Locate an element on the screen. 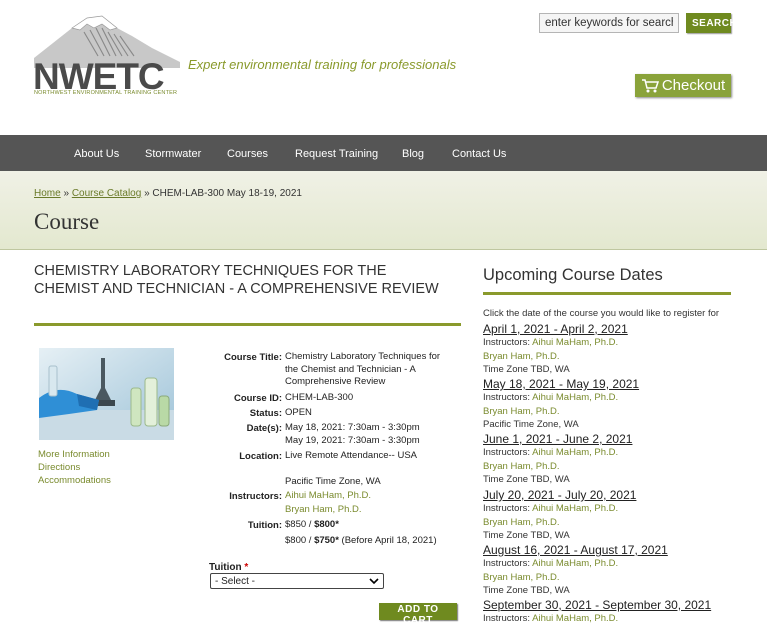  tuition-label: Tuition: is located at coordinates (264, 525).